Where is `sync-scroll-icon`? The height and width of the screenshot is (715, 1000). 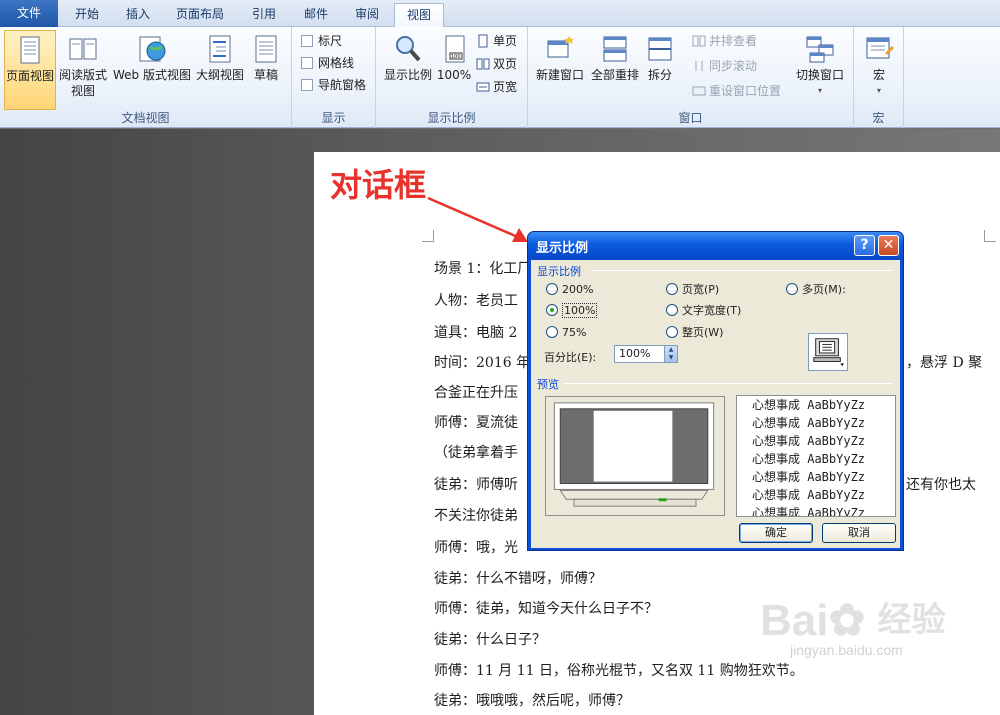
sync-scroll-icon is located at coordinates (699, 66).